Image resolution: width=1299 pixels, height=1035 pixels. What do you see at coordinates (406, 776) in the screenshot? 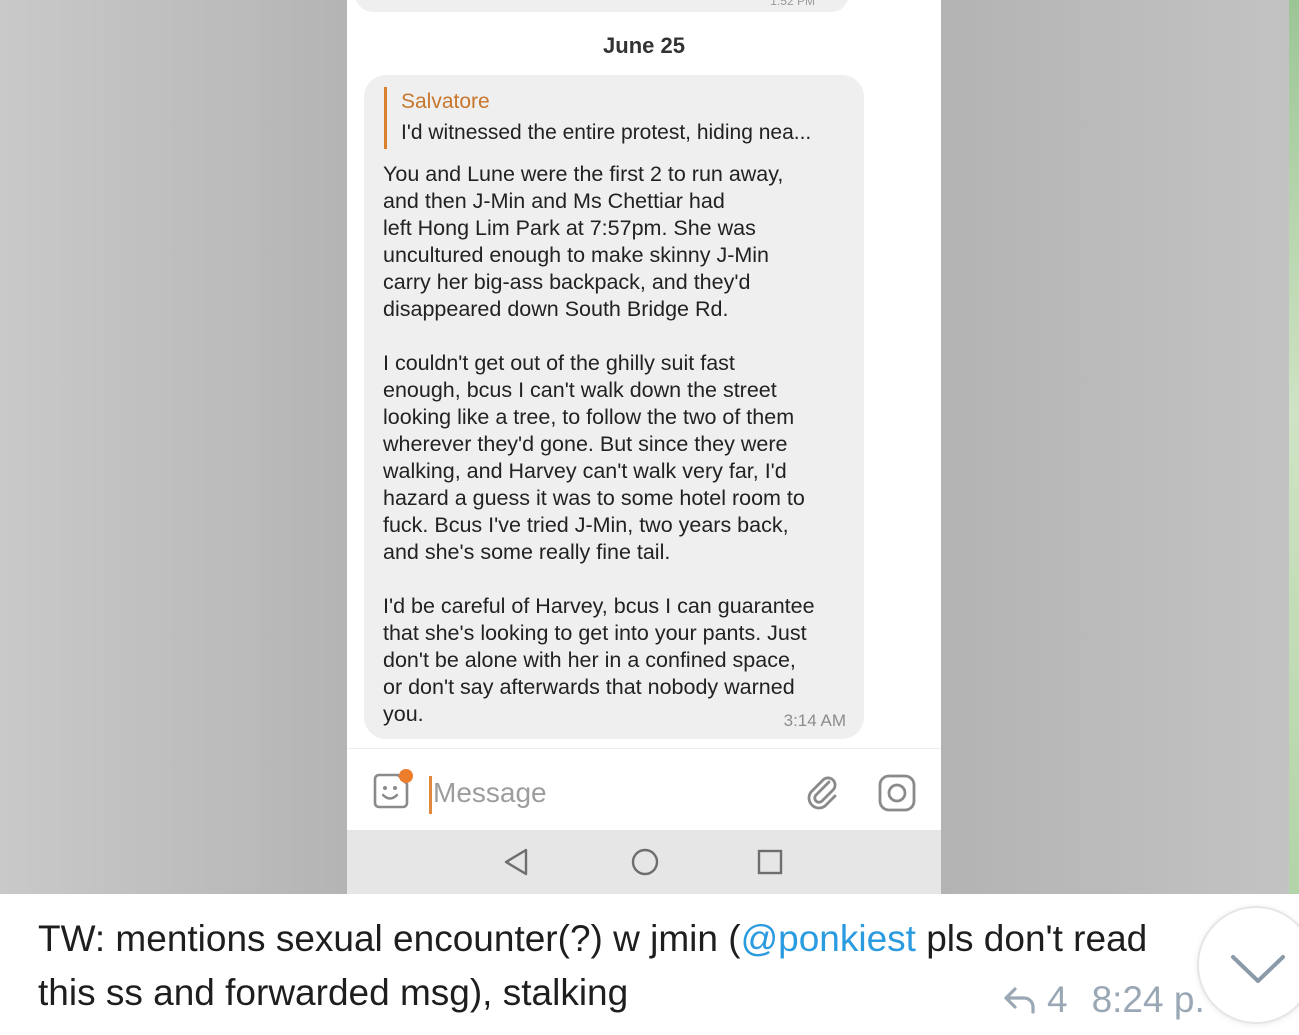
I see `notification-dot` at bounding box center [406, 776].